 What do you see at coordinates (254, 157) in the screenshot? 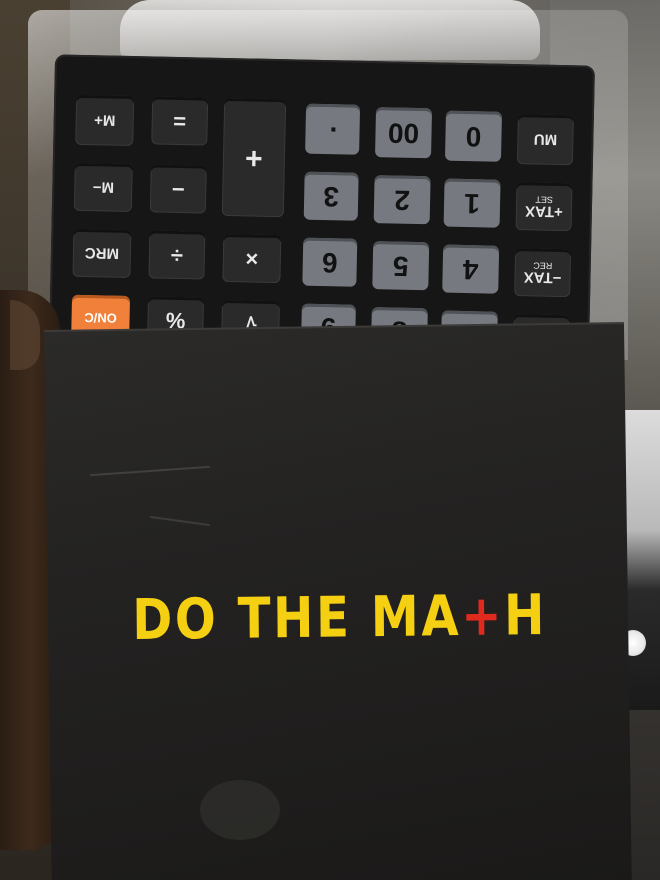
I see `key-plus: +` at bounding box center [254, 157].